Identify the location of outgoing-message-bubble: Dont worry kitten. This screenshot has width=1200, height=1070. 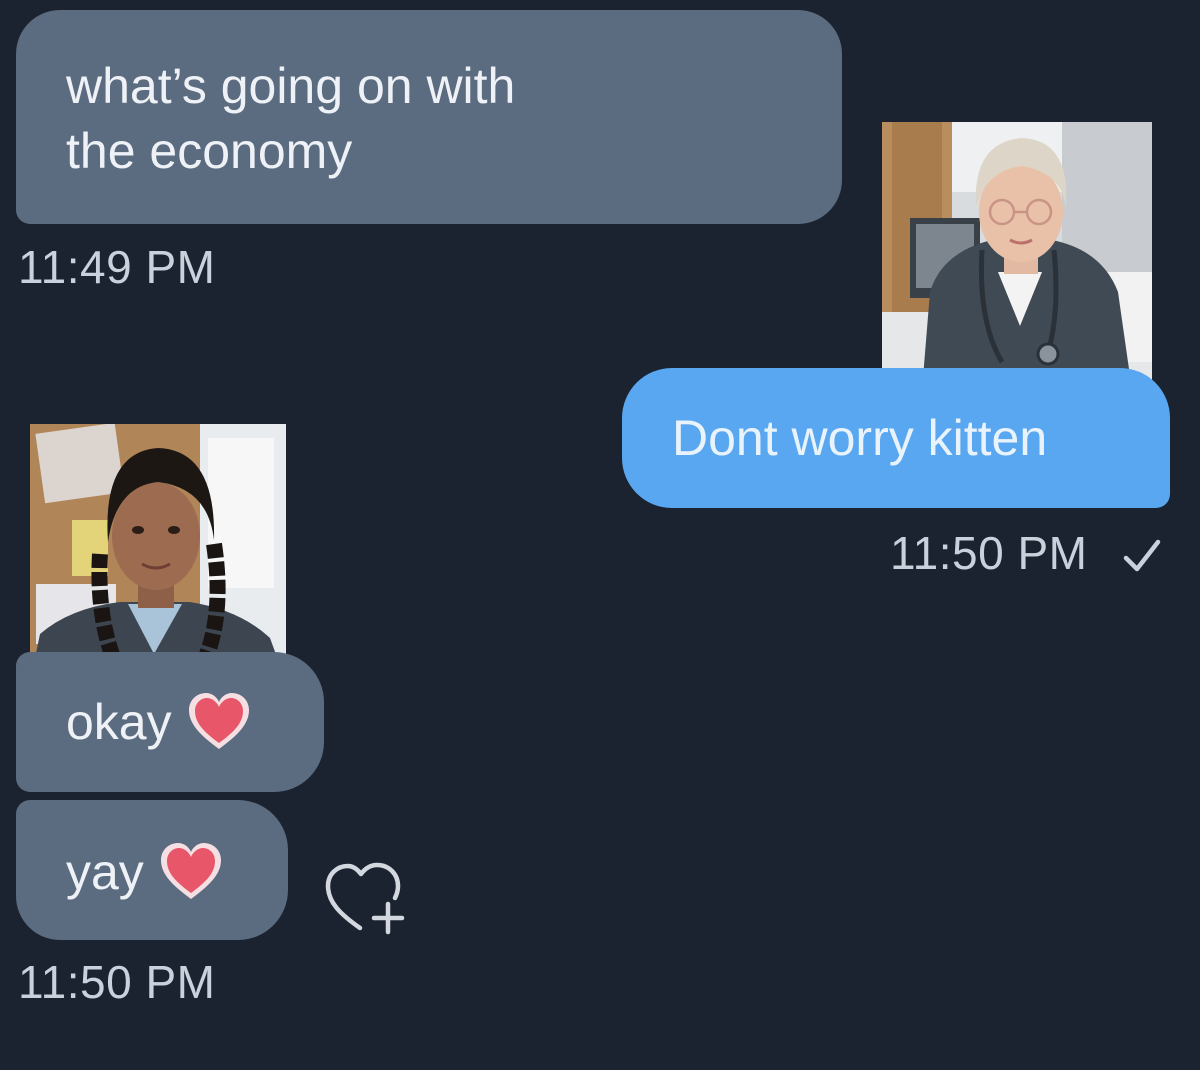
(896, 438).